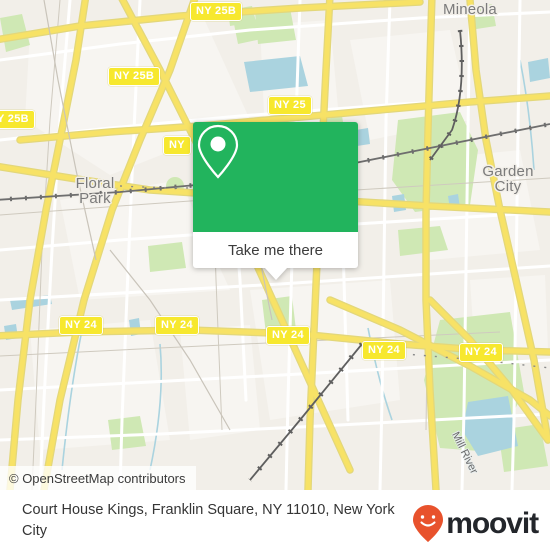 The image size is (550, 550). I want to click on map-pin-icon, so click(218, 151).